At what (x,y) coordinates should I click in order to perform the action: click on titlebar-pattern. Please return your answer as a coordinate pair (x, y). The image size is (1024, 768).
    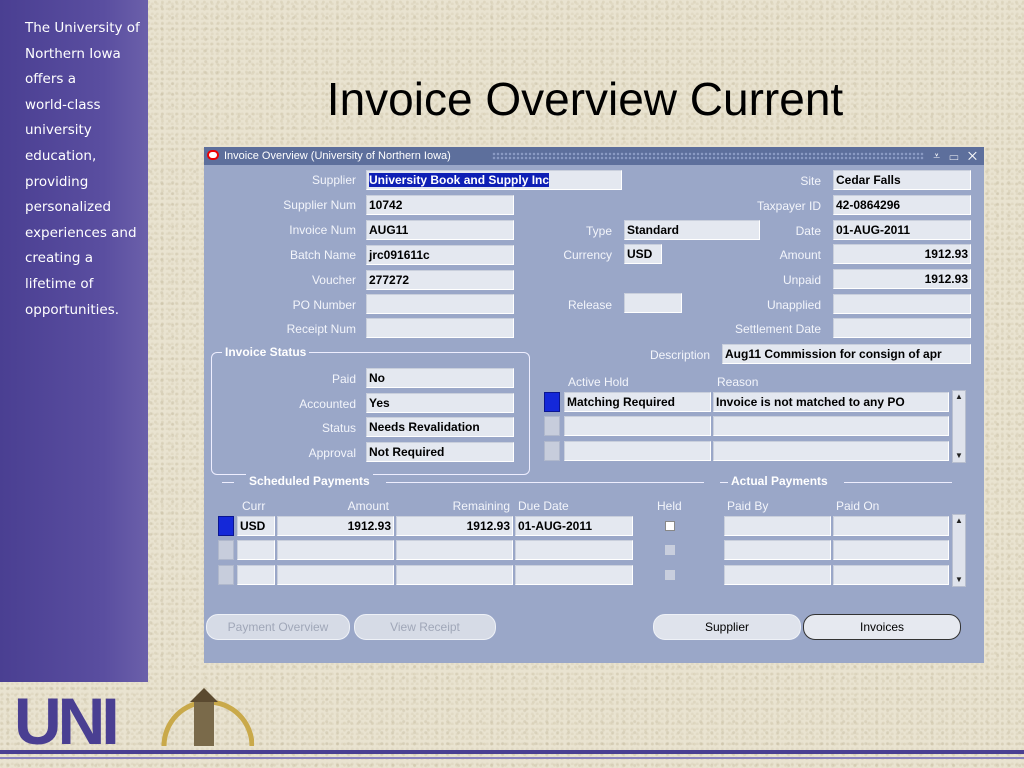
    Looking at the image, I should click on (708, 156).